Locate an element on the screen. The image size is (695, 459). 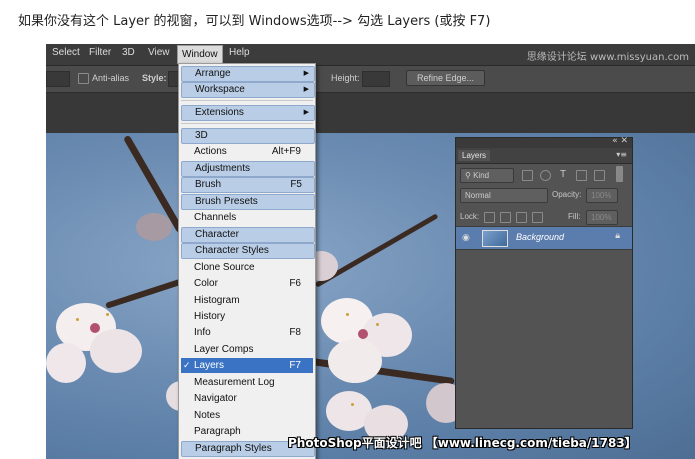
kind-label: Kind is located at coordinates (481, 175).